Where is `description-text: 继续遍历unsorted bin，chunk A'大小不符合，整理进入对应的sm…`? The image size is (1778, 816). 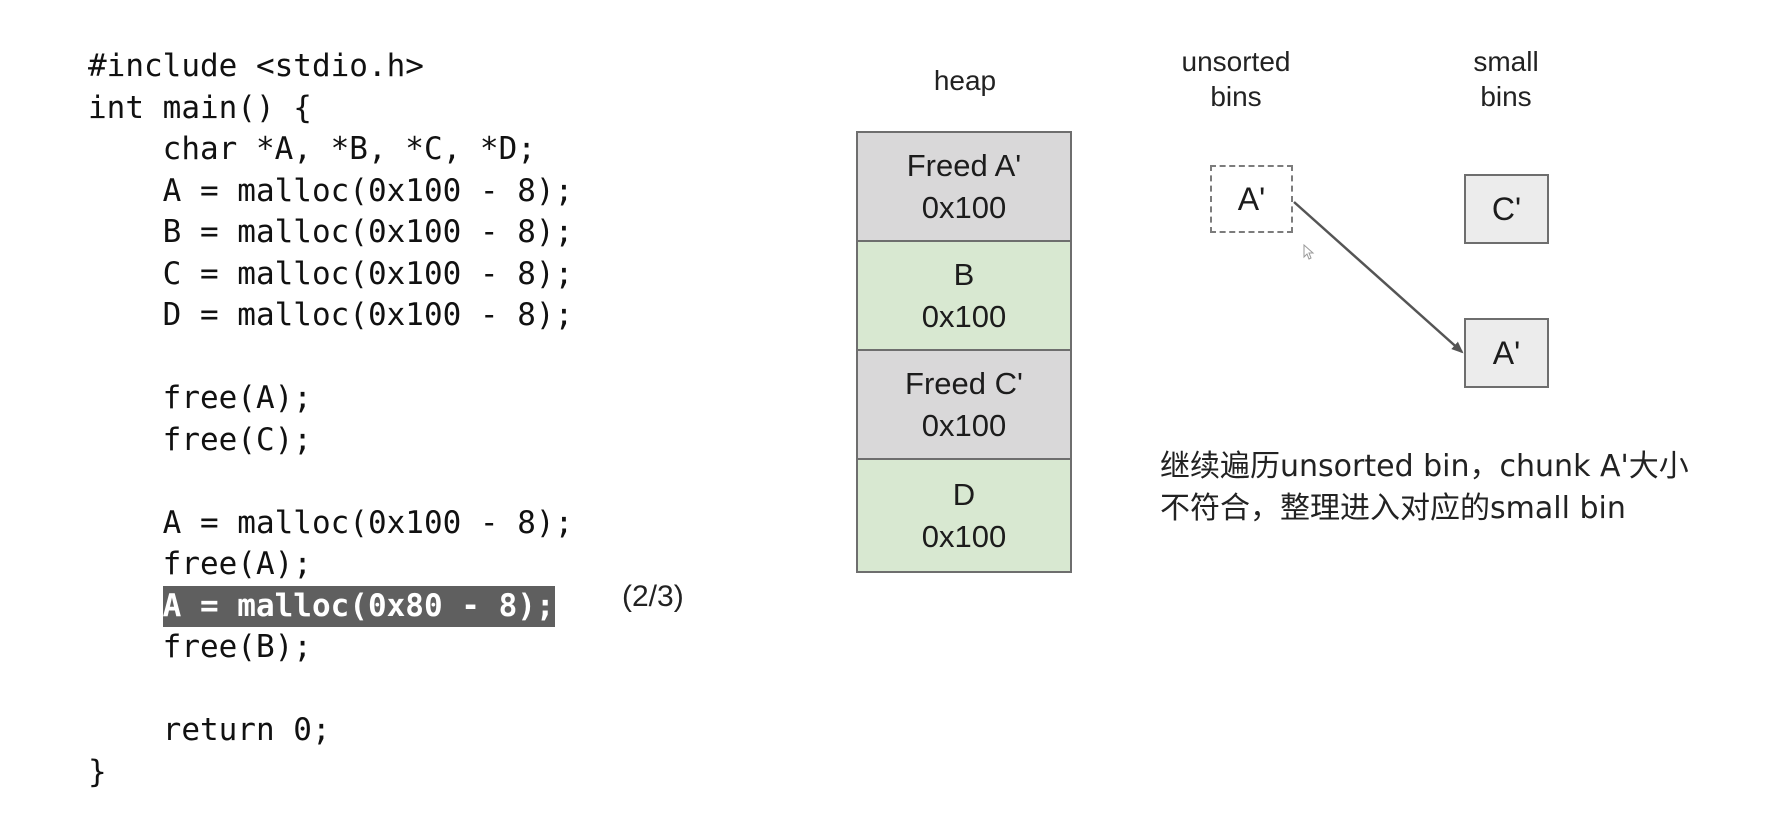 description-text: 继续遍历unsorted bin，chunk A'大小不符合，整理进入对应的sm… is located at coordinates (1424, 487).